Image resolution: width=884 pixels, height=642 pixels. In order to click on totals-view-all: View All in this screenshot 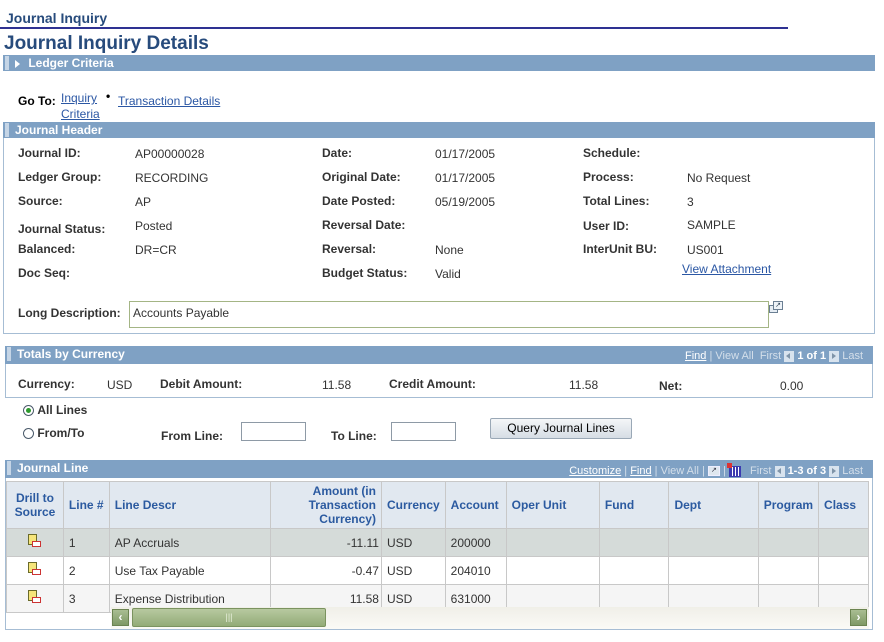, I will do `click(734, 356)`.